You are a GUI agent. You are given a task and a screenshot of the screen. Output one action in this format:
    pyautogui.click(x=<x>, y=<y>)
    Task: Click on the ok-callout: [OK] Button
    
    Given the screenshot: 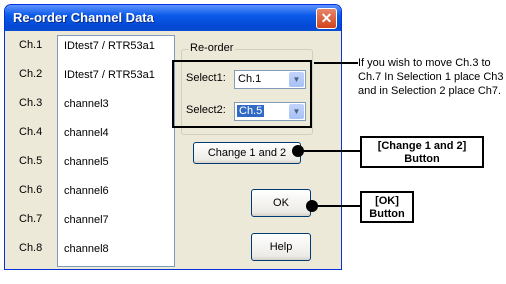 What is the action you would take?
    pyautogui.click(x=387, y=207)
    